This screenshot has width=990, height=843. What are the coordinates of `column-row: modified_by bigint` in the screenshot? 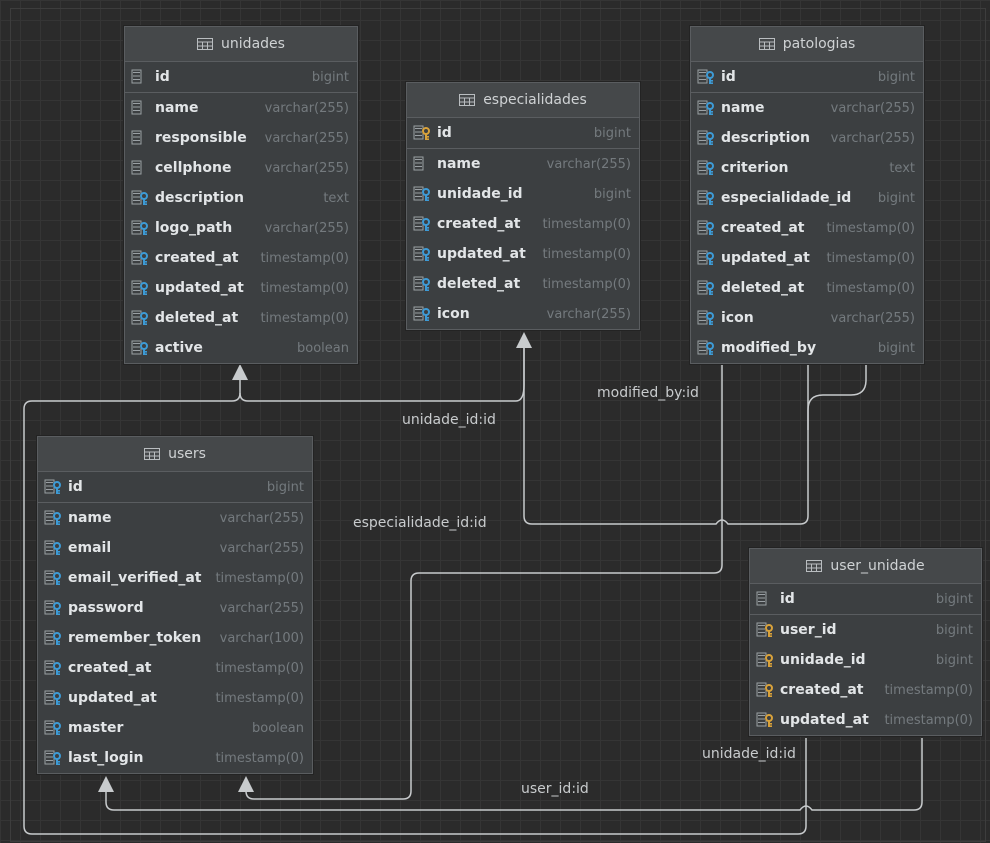 It's located at (807, 348).